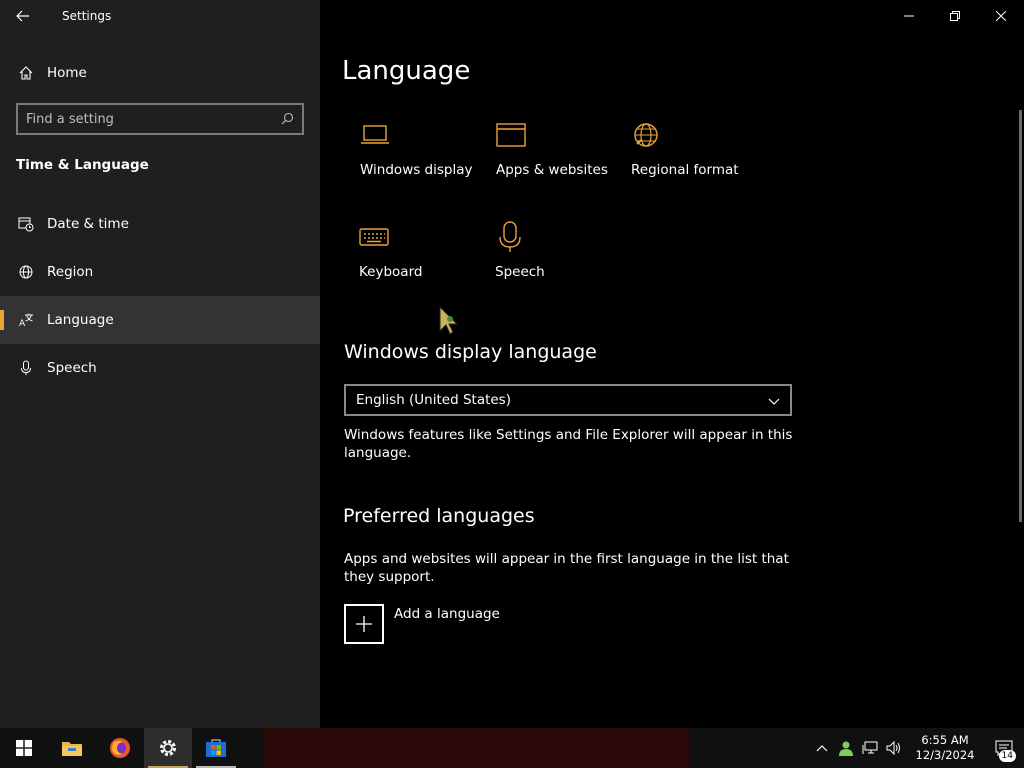  I want to click on quick-link-label: Windows display, so click(416, 170).